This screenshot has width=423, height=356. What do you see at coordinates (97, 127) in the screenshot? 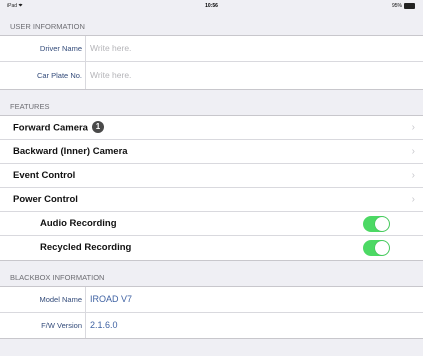
I see `callout-badge: 1` at bounding box center [97, 127].